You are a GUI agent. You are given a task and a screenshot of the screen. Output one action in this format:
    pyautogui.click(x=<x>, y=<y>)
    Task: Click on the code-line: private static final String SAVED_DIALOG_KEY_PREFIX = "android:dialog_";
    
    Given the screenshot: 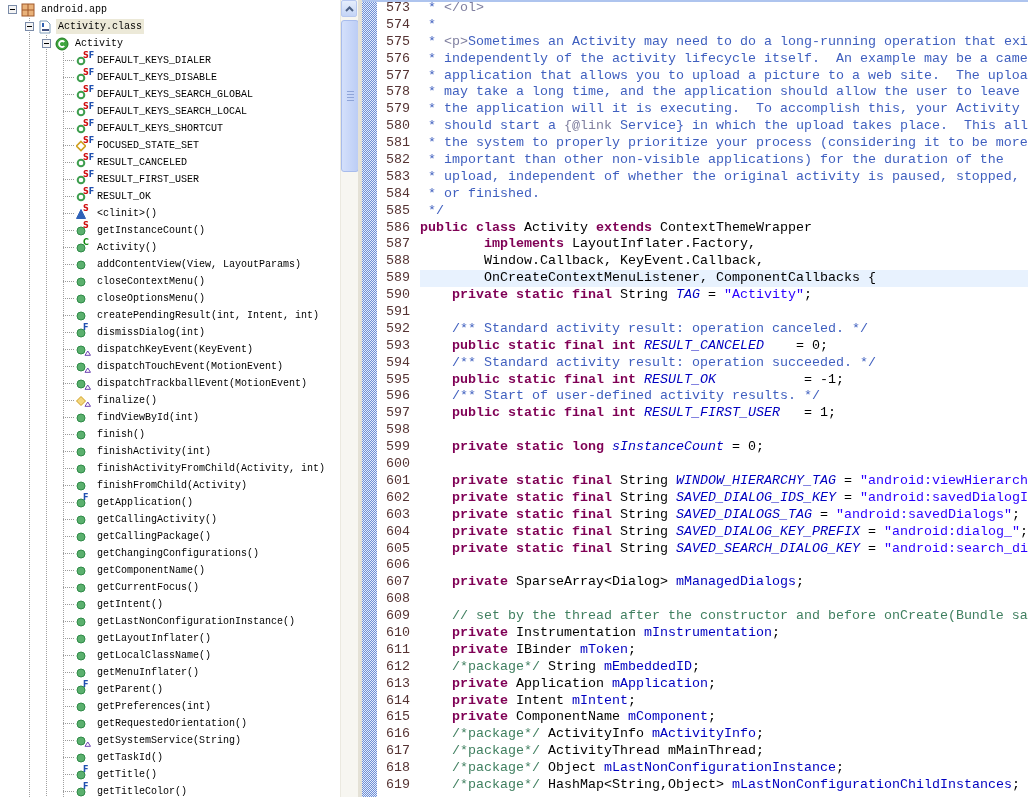 What is the action you would take?
    pyautogui.click(x=739, y=532)
    